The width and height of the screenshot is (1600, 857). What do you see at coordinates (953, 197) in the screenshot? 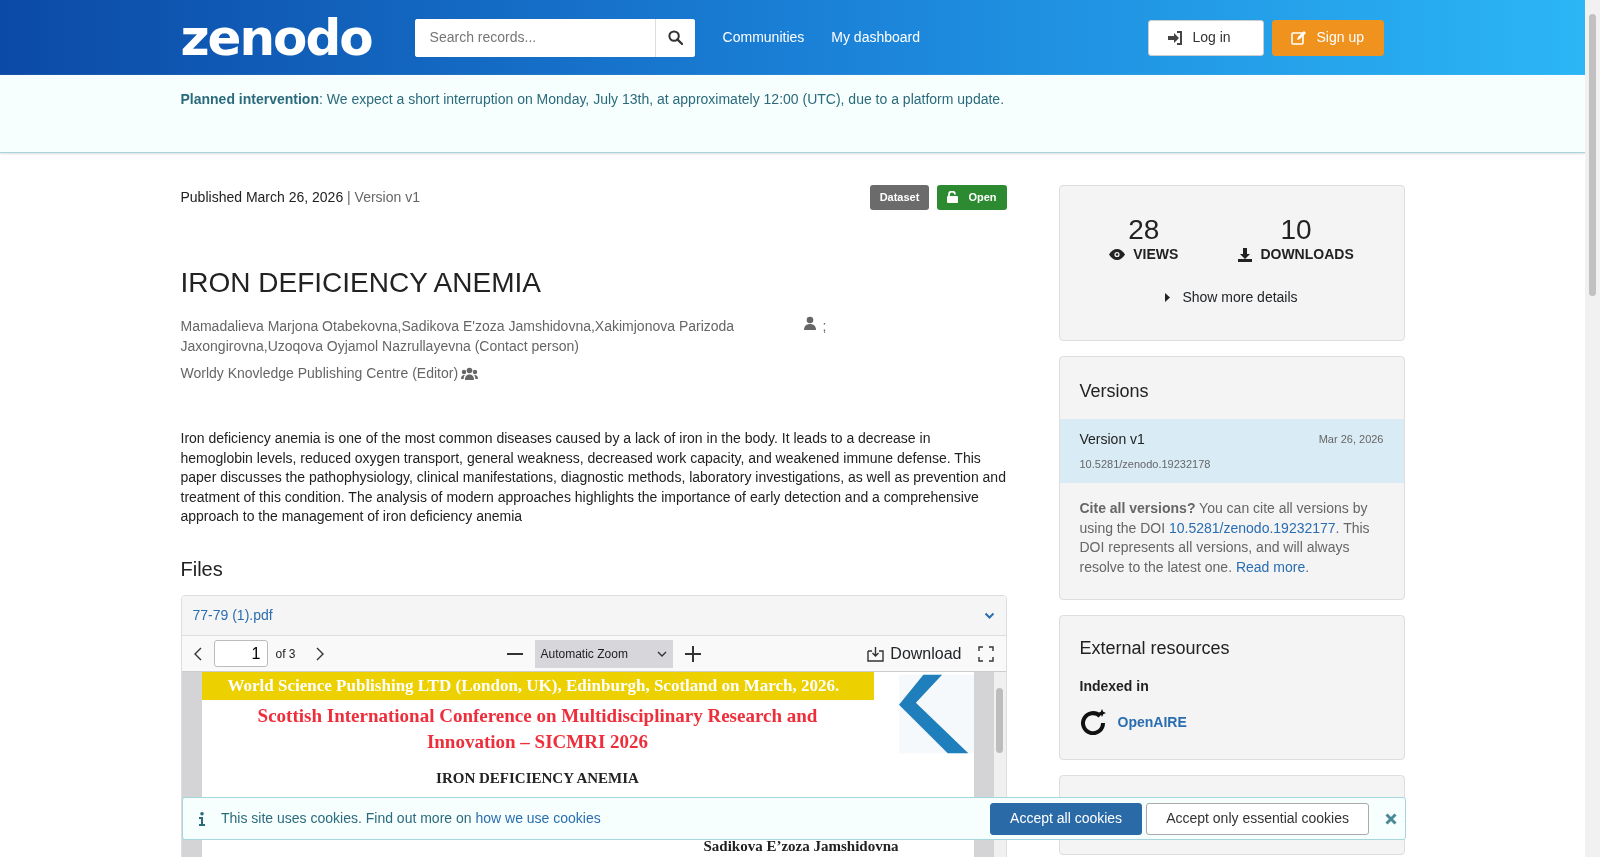
I see `unlock-icon` at bounding box center [953, 197].